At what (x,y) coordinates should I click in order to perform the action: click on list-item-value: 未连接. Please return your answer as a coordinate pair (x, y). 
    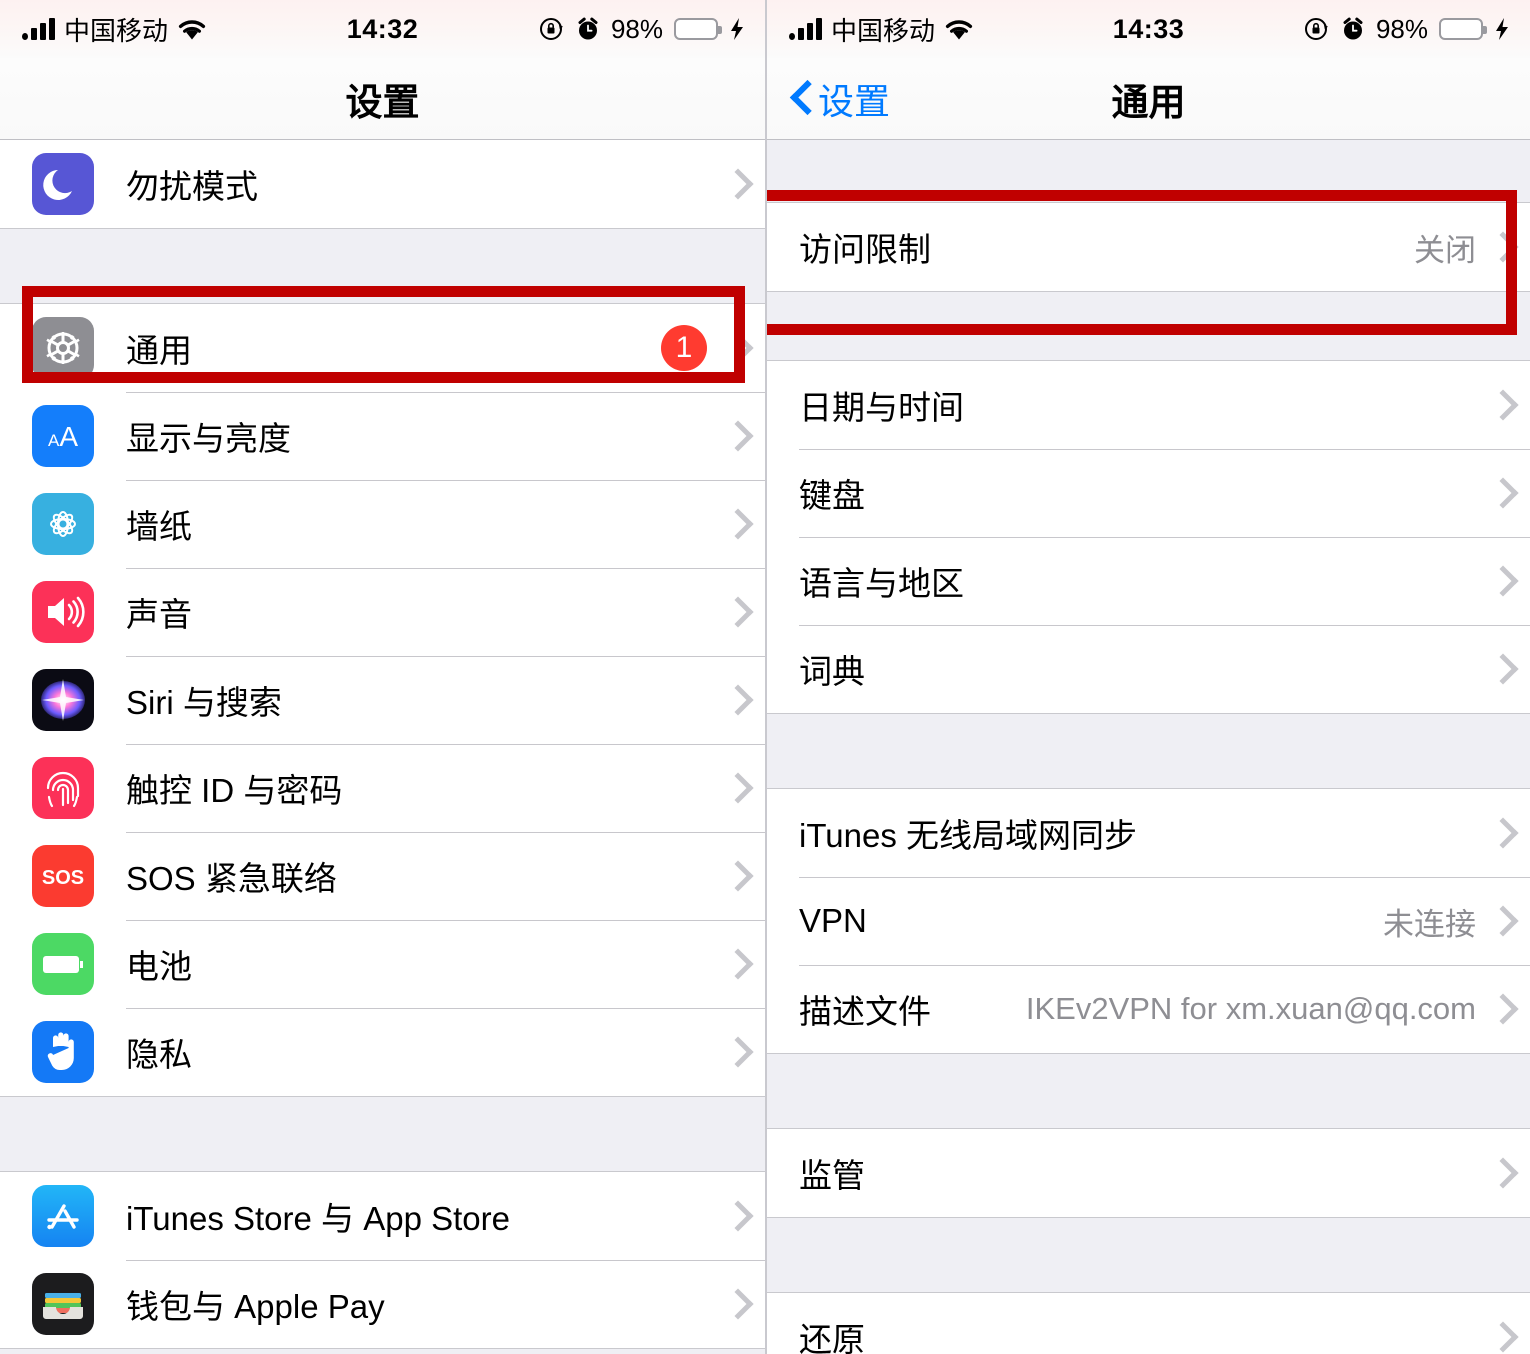
    Looking at the image, I should click on (1429, 924).